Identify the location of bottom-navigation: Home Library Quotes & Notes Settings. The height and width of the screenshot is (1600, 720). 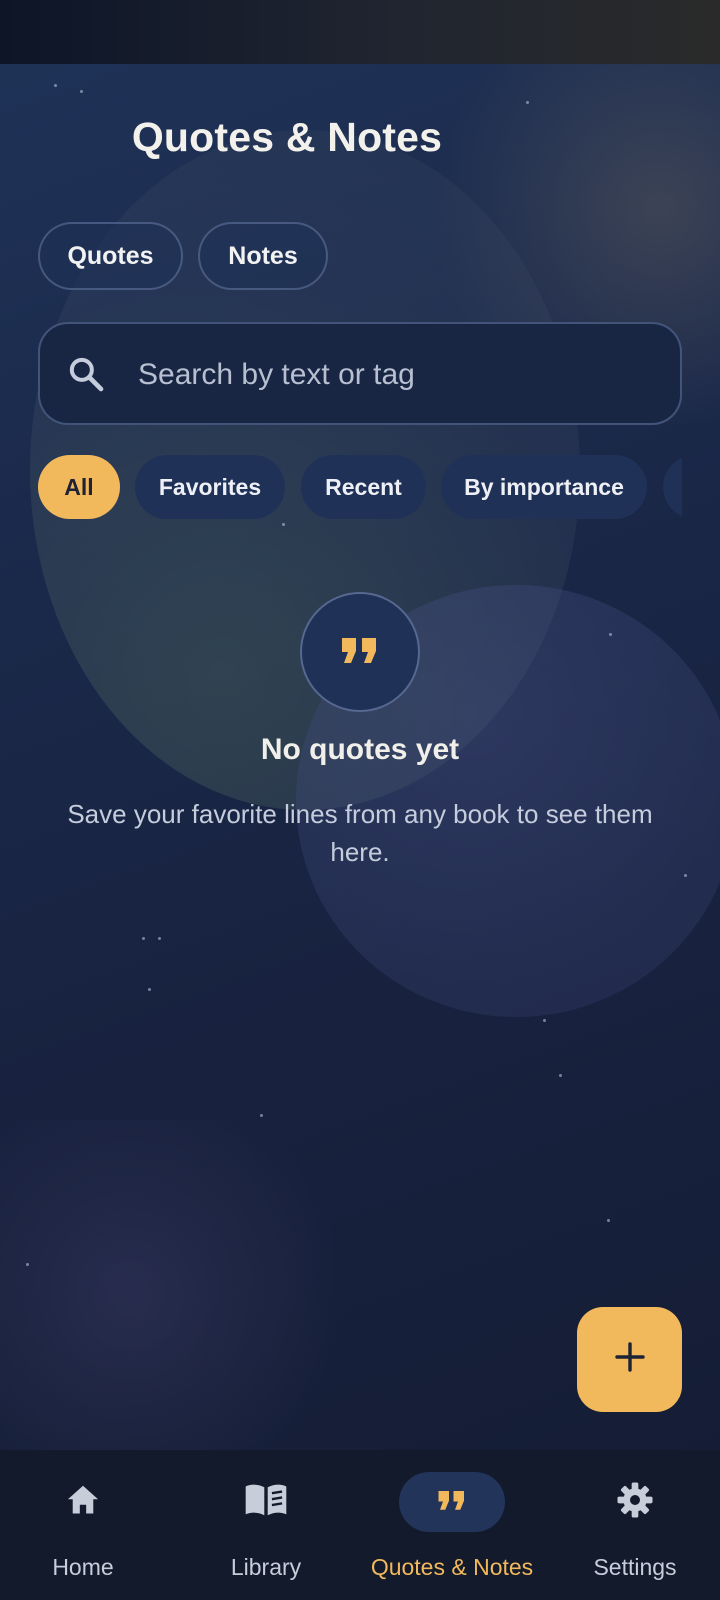
(360, 1525).